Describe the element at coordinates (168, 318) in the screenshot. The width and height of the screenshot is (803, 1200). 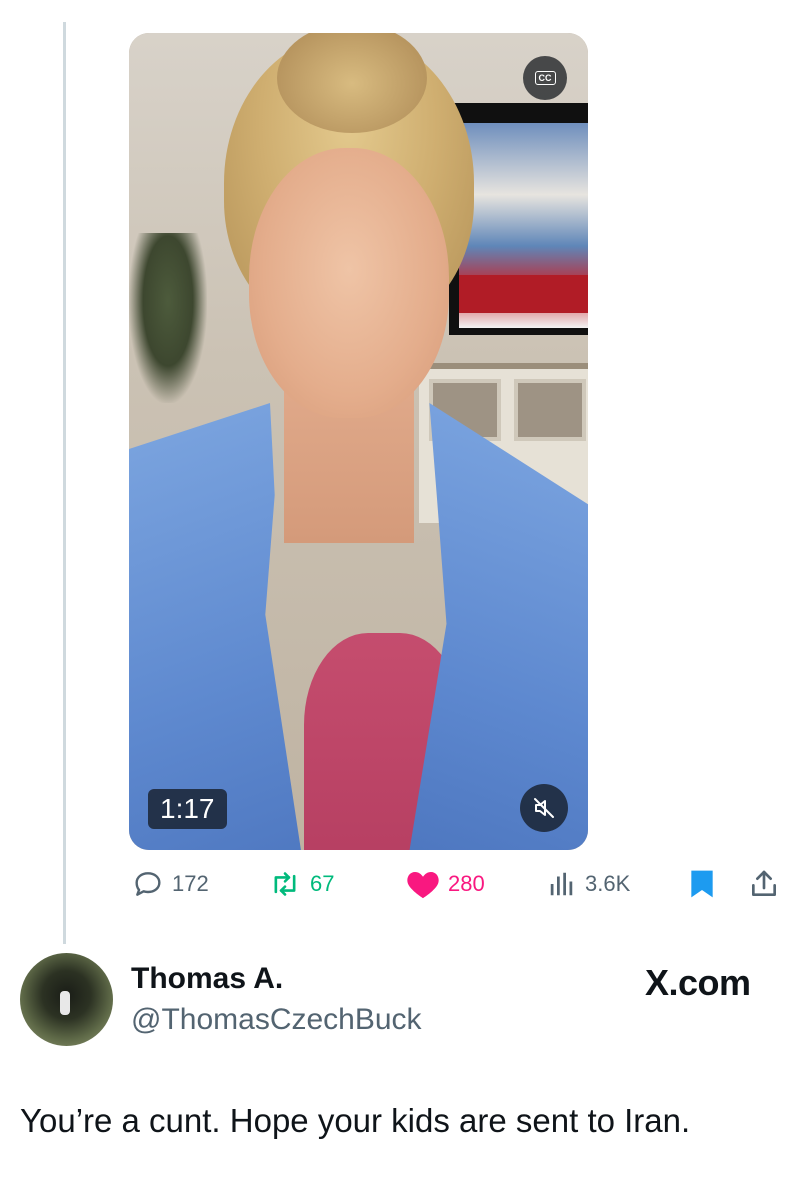
I see `plant` at that location.